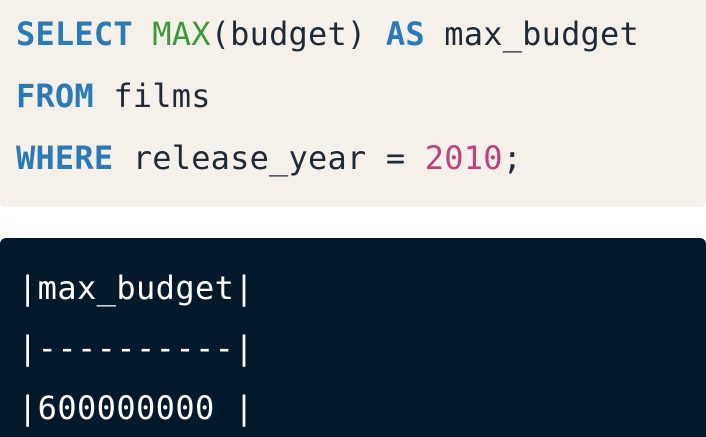 The width and height of the screenshot is (706, 437). I want to click on code-line-select: SELECT MAX(budget) AS max_budget, so click(327, 34).